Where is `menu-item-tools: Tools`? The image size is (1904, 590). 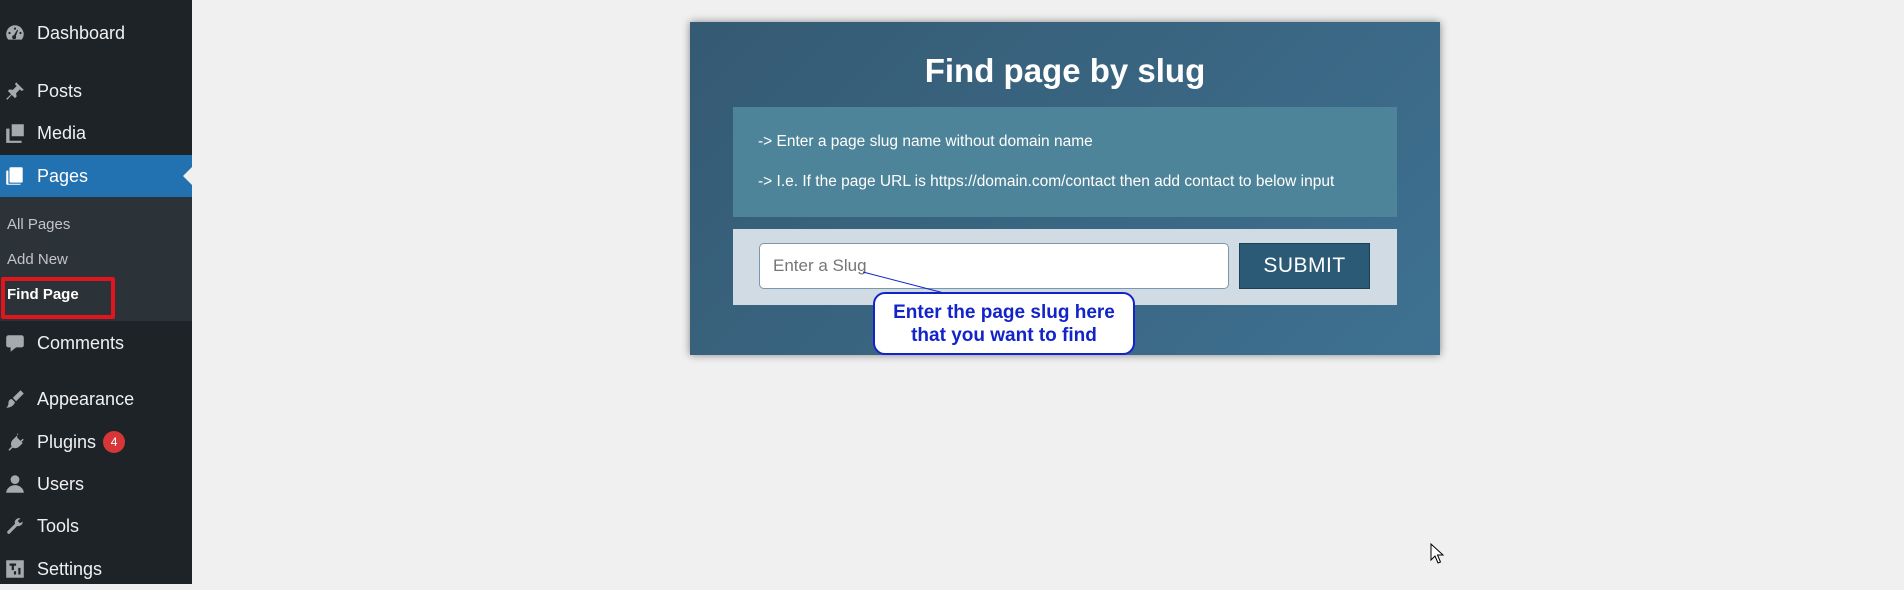
menu-item-tools: Tools is located at coordinates (96, 526).